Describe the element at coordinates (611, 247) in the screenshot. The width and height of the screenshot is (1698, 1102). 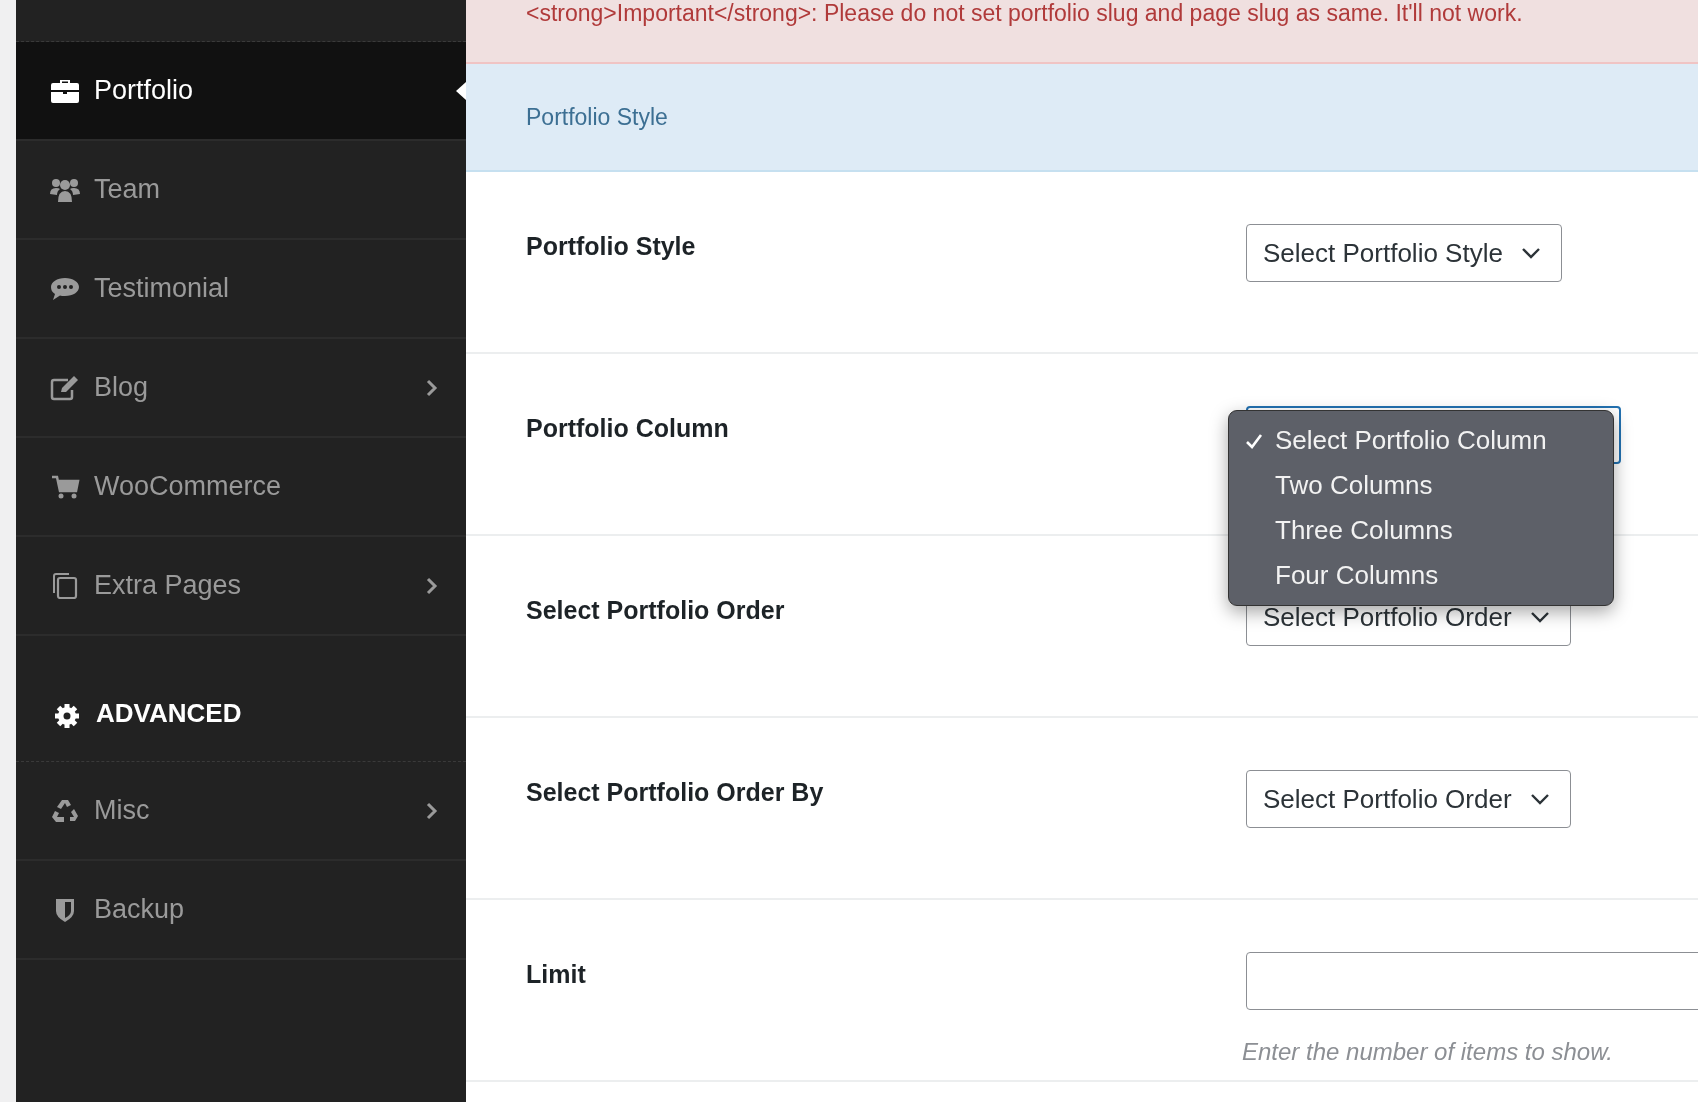
I see `field-label: Portfolio Style` at that location.